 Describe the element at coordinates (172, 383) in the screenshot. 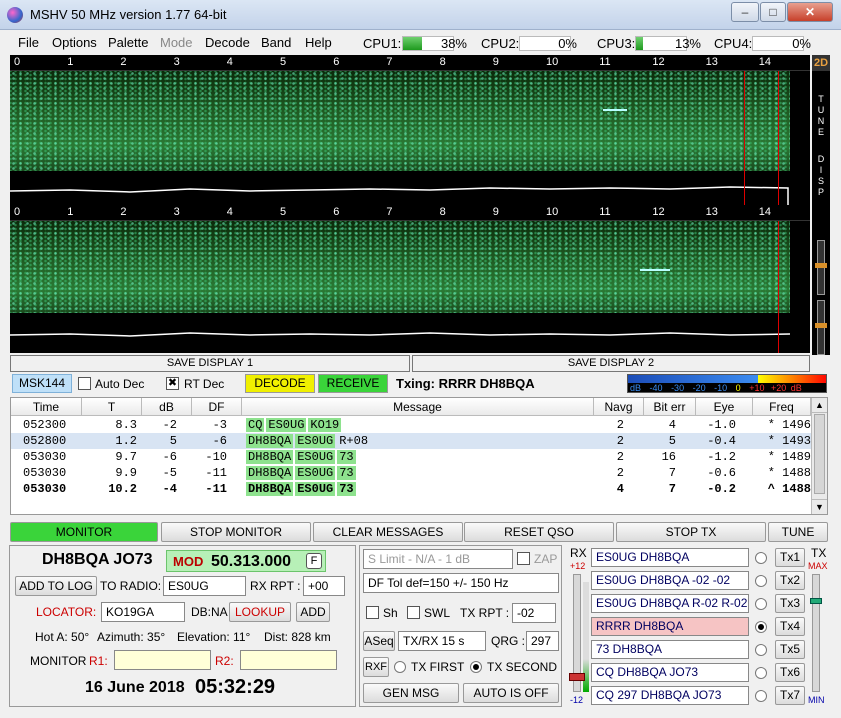

I see `rt-dec-checkbox: ✖` at that location.